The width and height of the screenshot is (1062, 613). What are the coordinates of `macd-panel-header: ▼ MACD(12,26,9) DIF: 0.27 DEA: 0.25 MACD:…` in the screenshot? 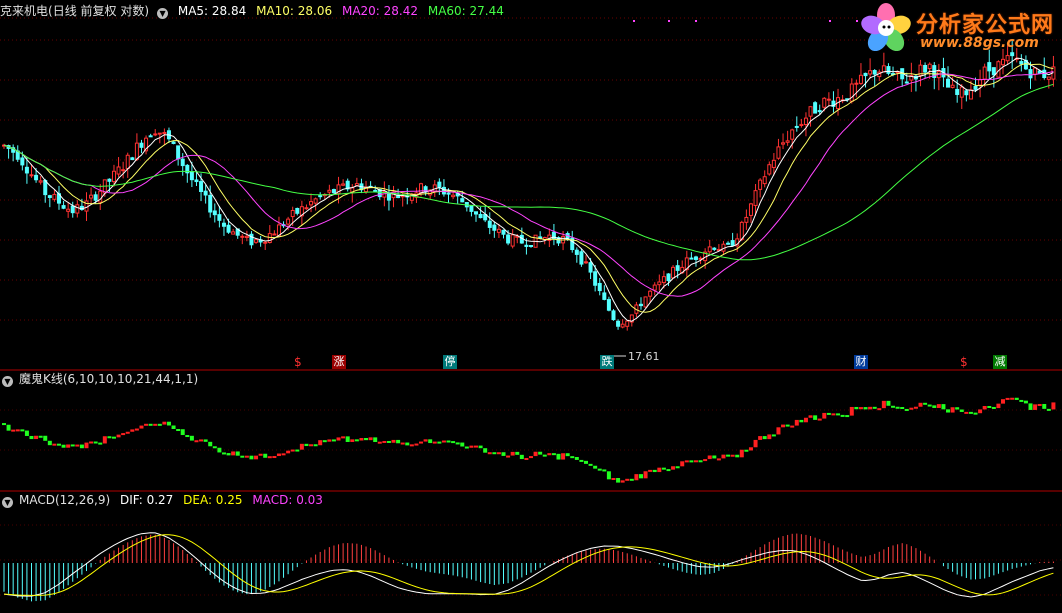 It's located at (164, 500).